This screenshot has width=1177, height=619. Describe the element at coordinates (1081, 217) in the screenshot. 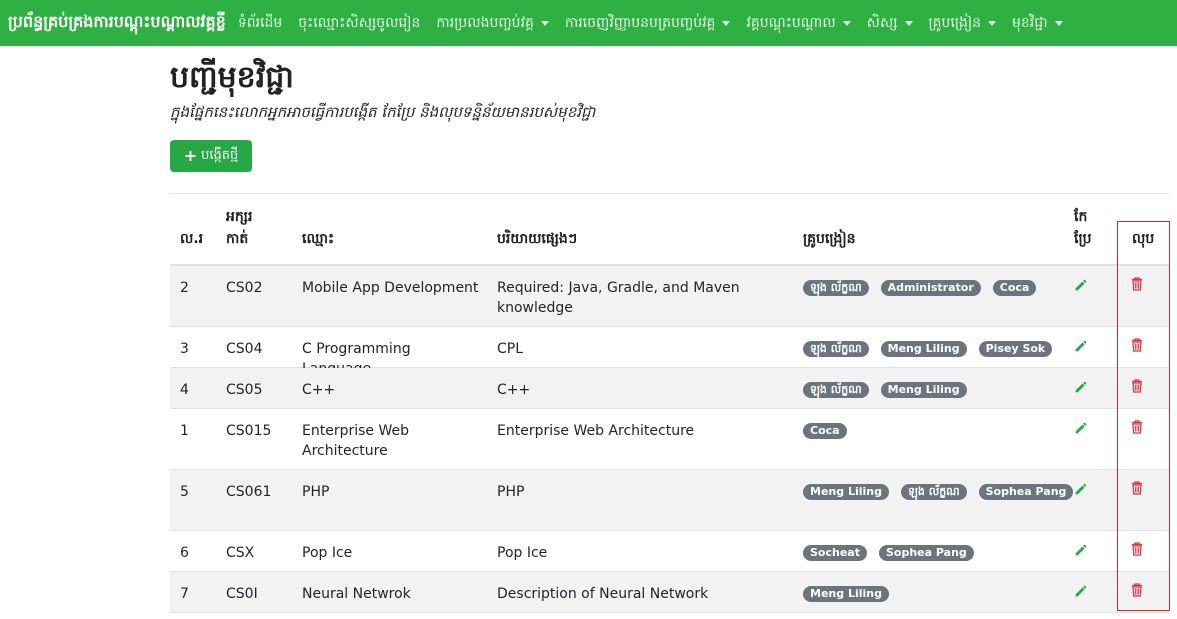

I see `header-edit-line1: កែ` at that location.